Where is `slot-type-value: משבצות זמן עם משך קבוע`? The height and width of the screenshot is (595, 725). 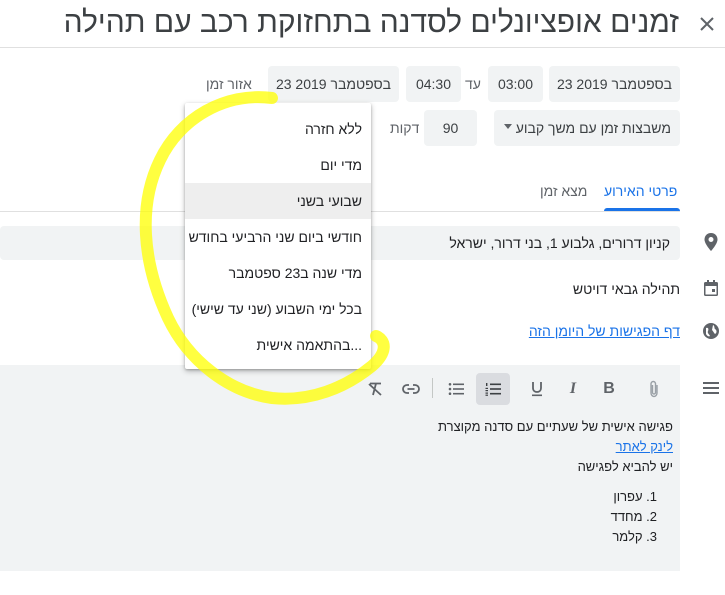 slot-type-value: משבצות זמן עם משך קבוע is located at coordinates (593, 128).